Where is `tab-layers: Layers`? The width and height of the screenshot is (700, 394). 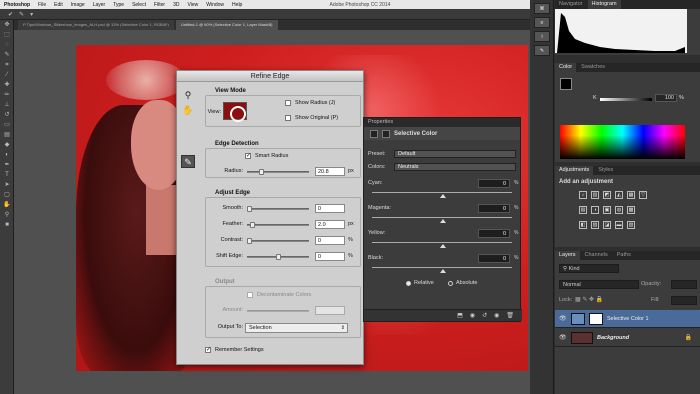
tab-layers: Layers is located at coordinates (567, 255).